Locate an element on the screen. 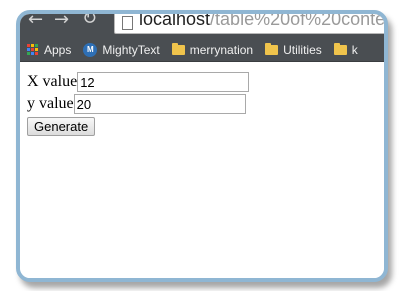  page-icon is located at coordinates (127, 23).